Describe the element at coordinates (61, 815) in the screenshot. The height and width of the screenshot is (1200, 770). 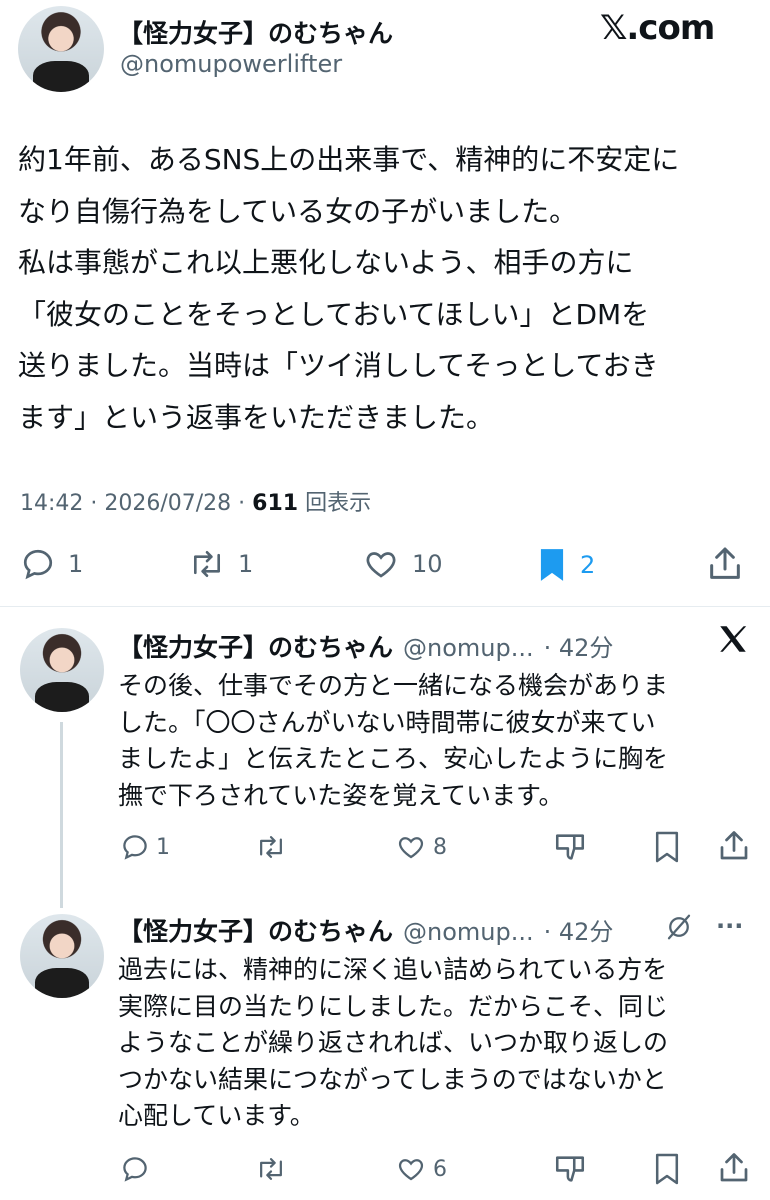
I see `thread-line` at that location.